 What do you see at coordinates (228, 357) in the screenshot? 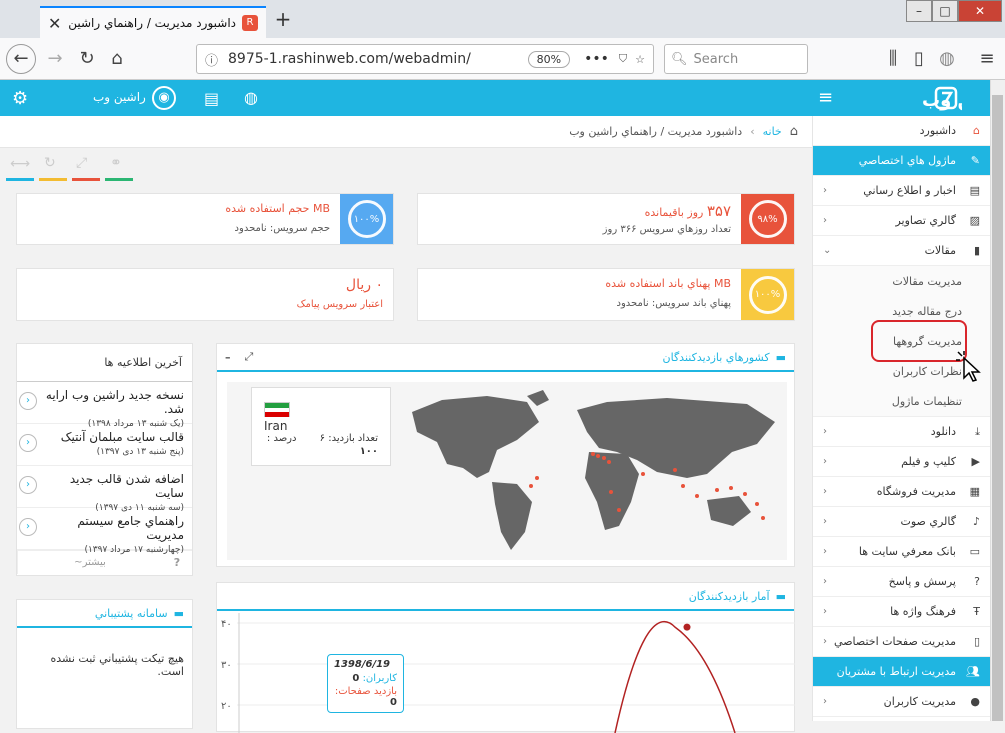
I see `collapse-icon: –` at bounding box center [228, 357].